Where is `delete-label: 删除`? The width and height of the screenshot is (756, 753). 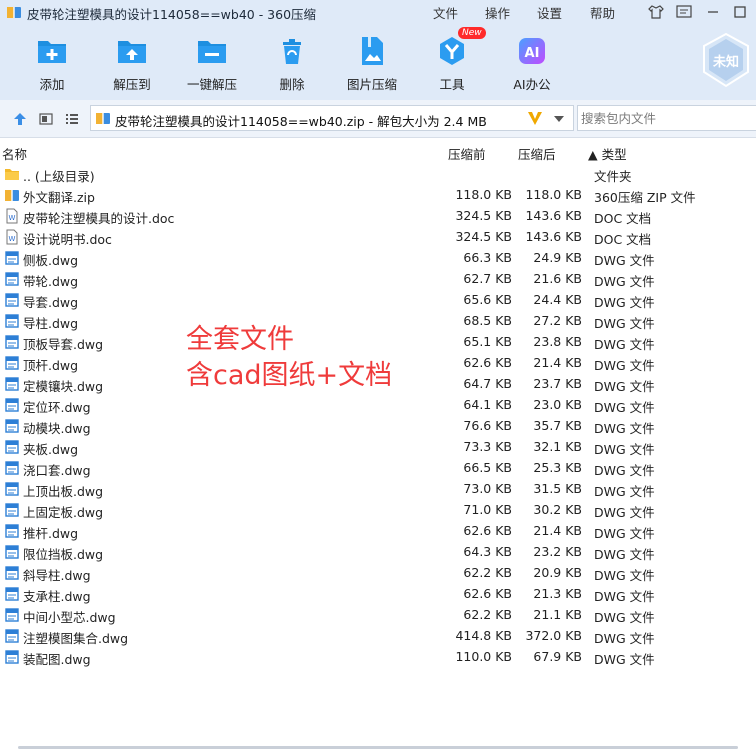
delete-label: 删除 is located at coordinates (292, 84).